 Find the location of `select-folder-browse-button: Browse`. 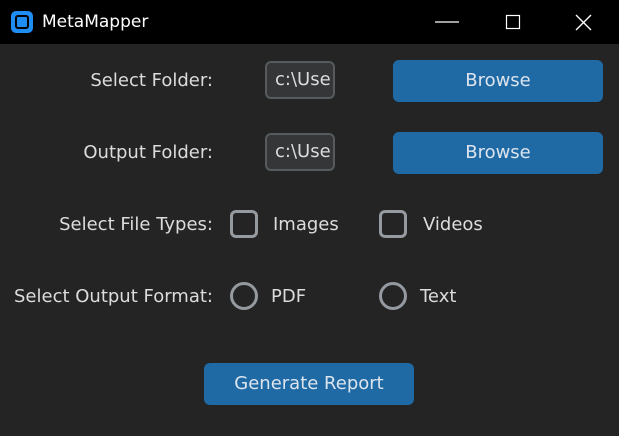

select-folder-browse-button: Browse is located at coordinates (498, 81).